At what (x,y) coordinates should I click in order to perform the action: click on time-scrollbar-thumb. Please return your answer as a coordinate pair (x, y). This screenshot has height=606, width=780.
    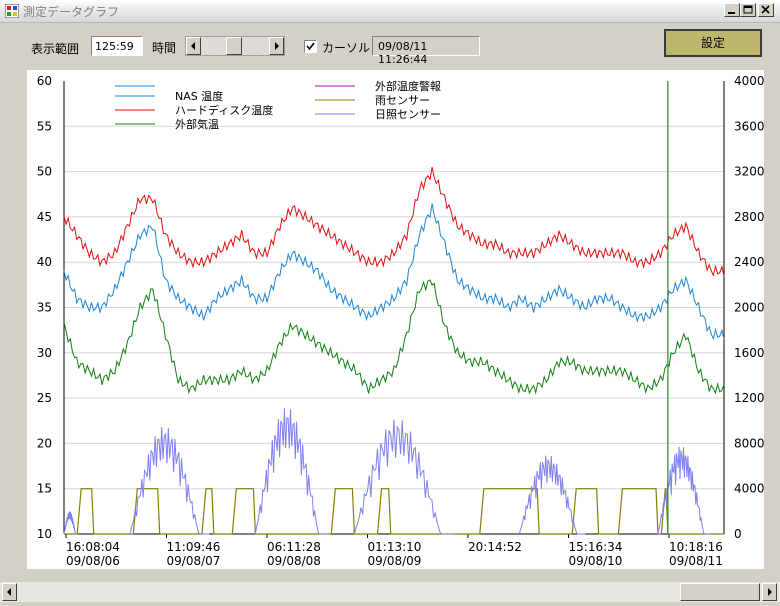
    Looking at the image, I should click on (234, 46).